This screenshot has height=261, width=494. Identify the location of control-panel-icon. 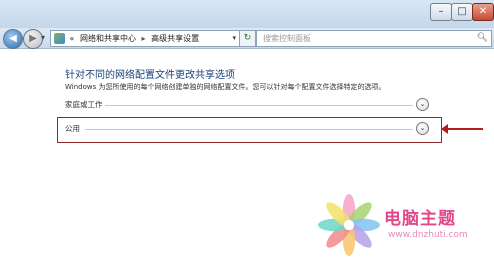
(59, 38).